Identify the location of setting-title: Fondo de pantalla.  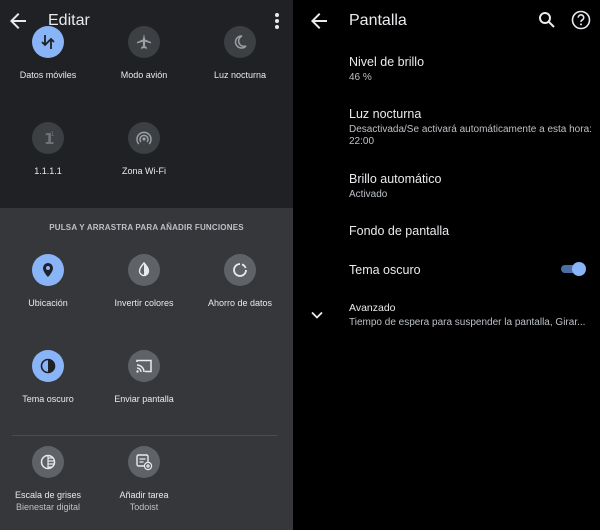
(399, 231).